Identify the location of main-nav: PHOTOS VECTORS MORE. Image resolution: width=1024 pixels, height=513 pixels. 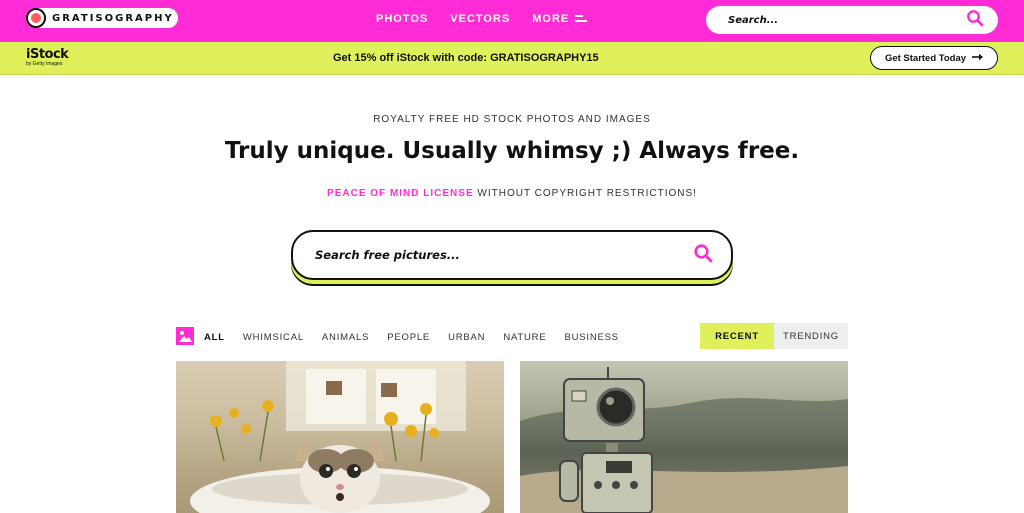
(482, 19).